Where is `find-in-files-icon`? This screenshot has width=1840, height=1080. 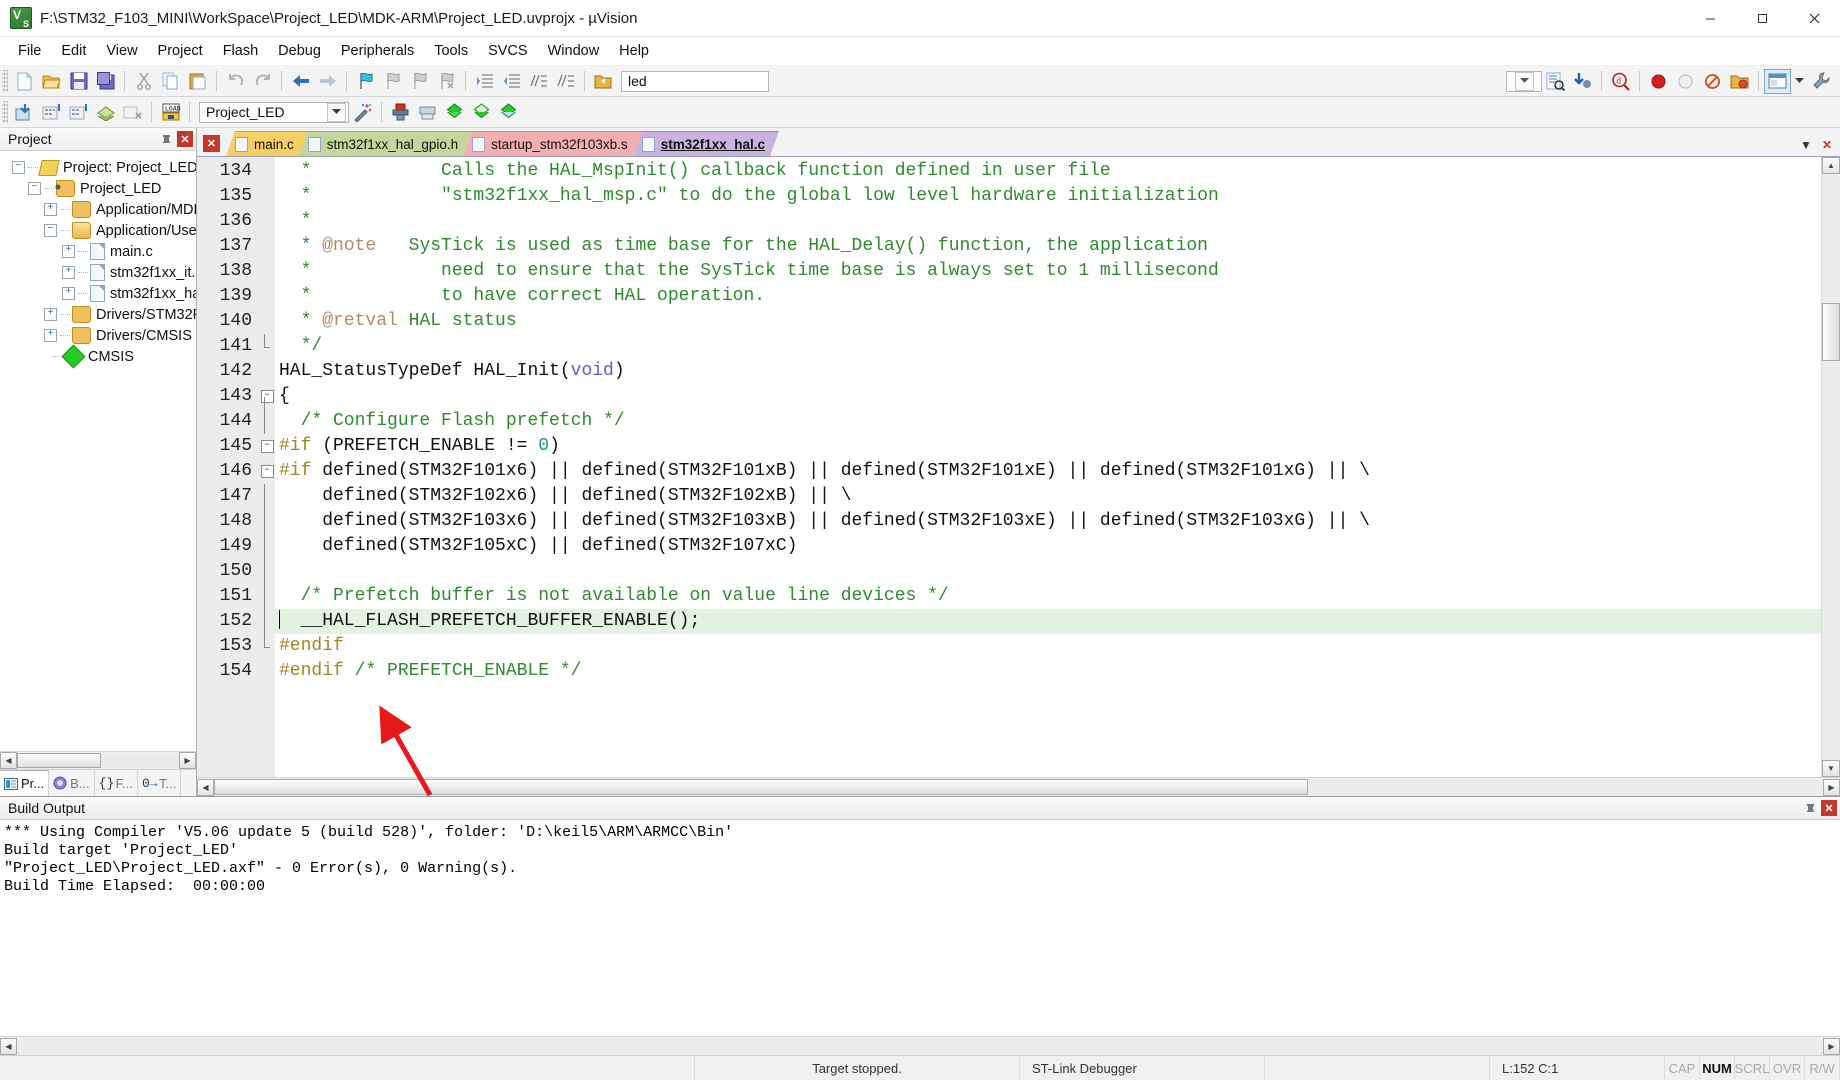 find-in-files-icon is located at coordinates (1555, 81).